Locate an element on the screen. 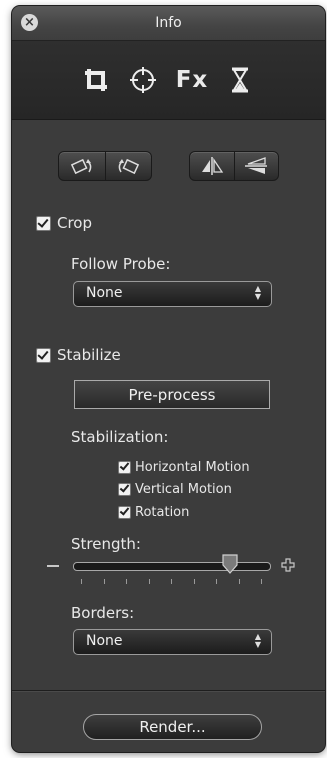 The height and width of the screenshot is (758, 327). rotate-control is located at coordinates (105, 166).